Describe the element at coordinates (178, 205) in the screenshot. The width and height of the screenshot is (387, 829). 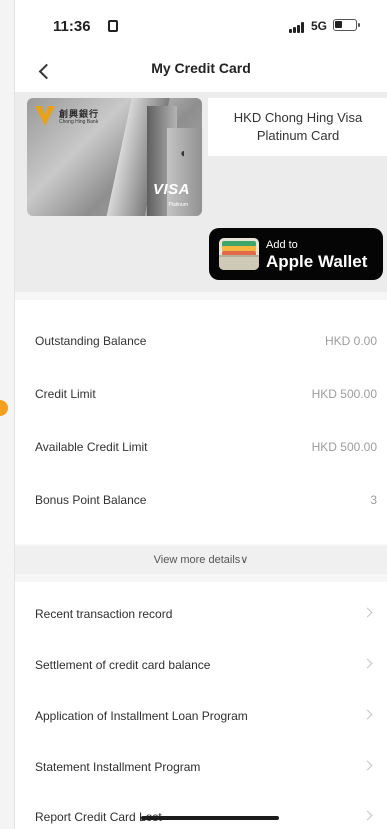
I see `card-tier-label: Platinum` at that location.